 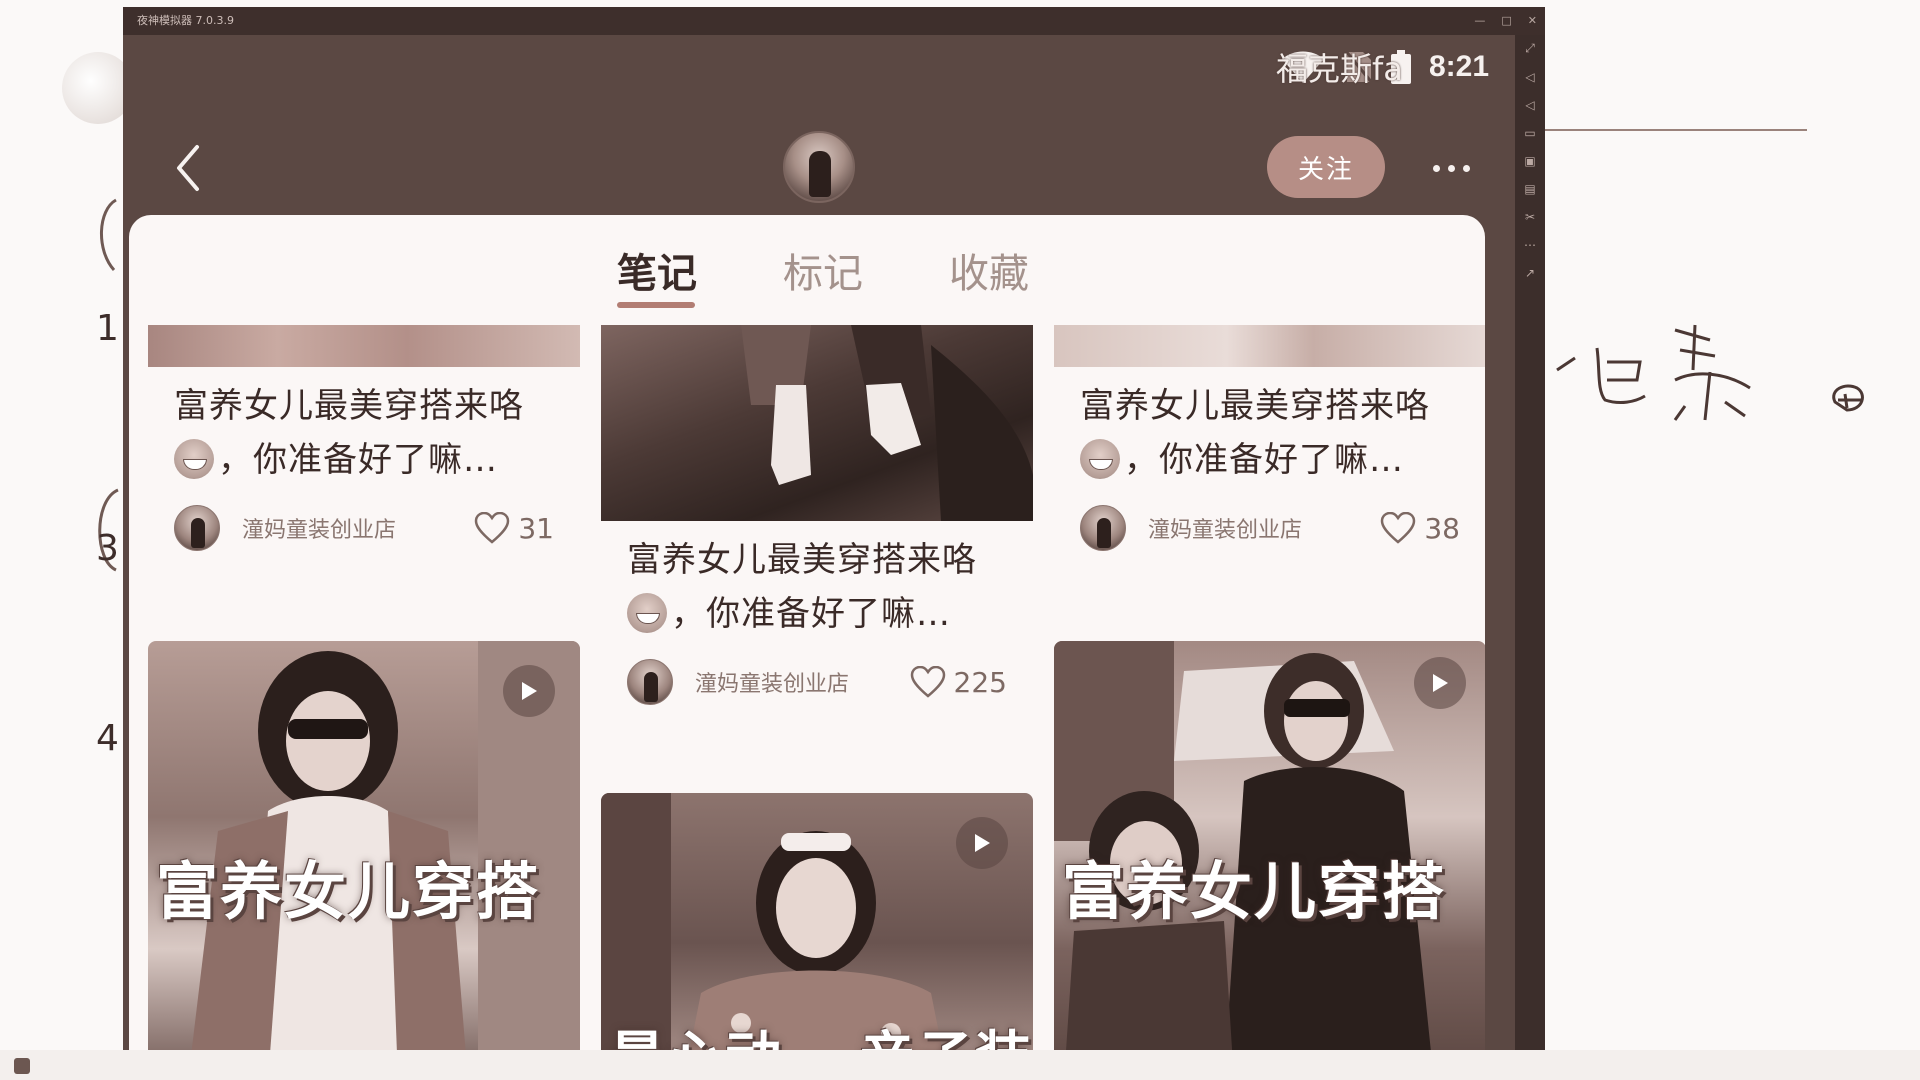 I want to click on minimize-button: —, so click(x=1479, y=21).